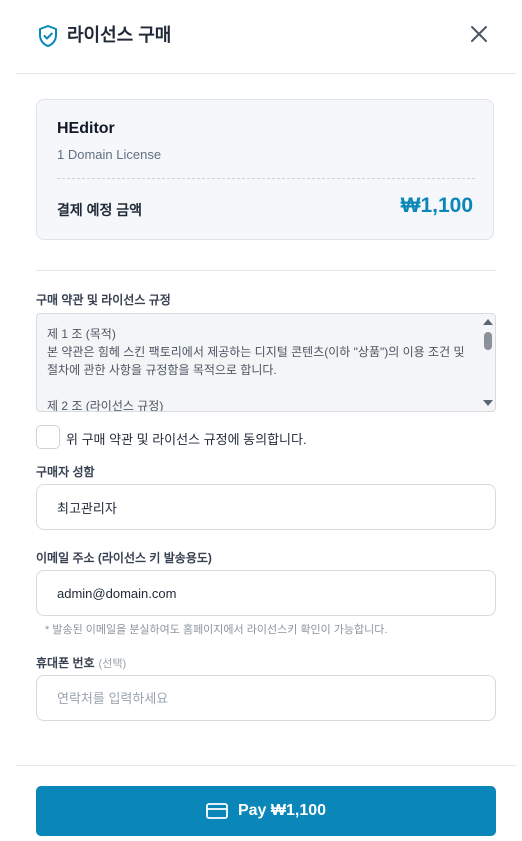 This screenshot has width=522, height=841. What do you see at coordinates (261, 36) in the screenshot?
I see `modal-header: 라이선스 구매` at bounding box center [261, 36].